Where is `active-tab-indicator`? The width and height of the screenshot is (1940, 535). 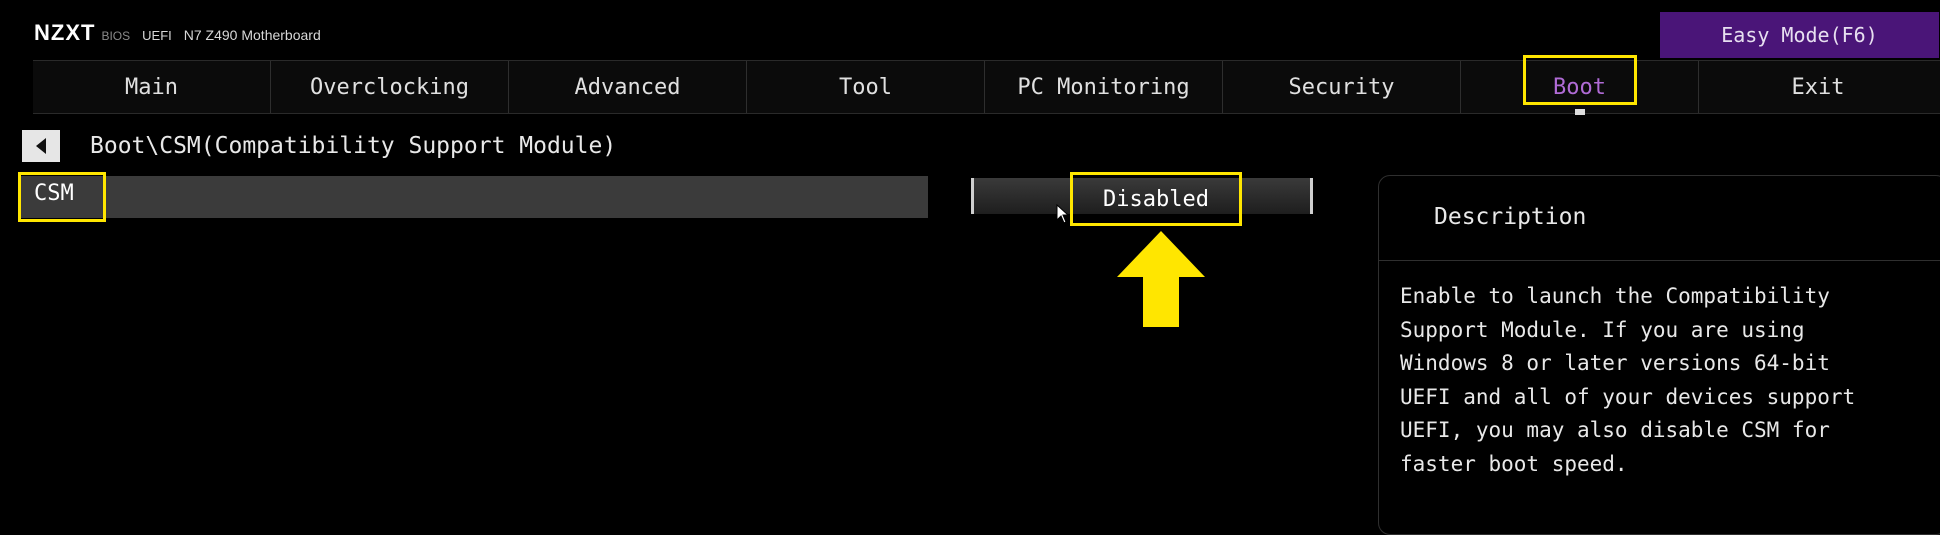
active-tab-indicator is located at coordinates (1580, 112).